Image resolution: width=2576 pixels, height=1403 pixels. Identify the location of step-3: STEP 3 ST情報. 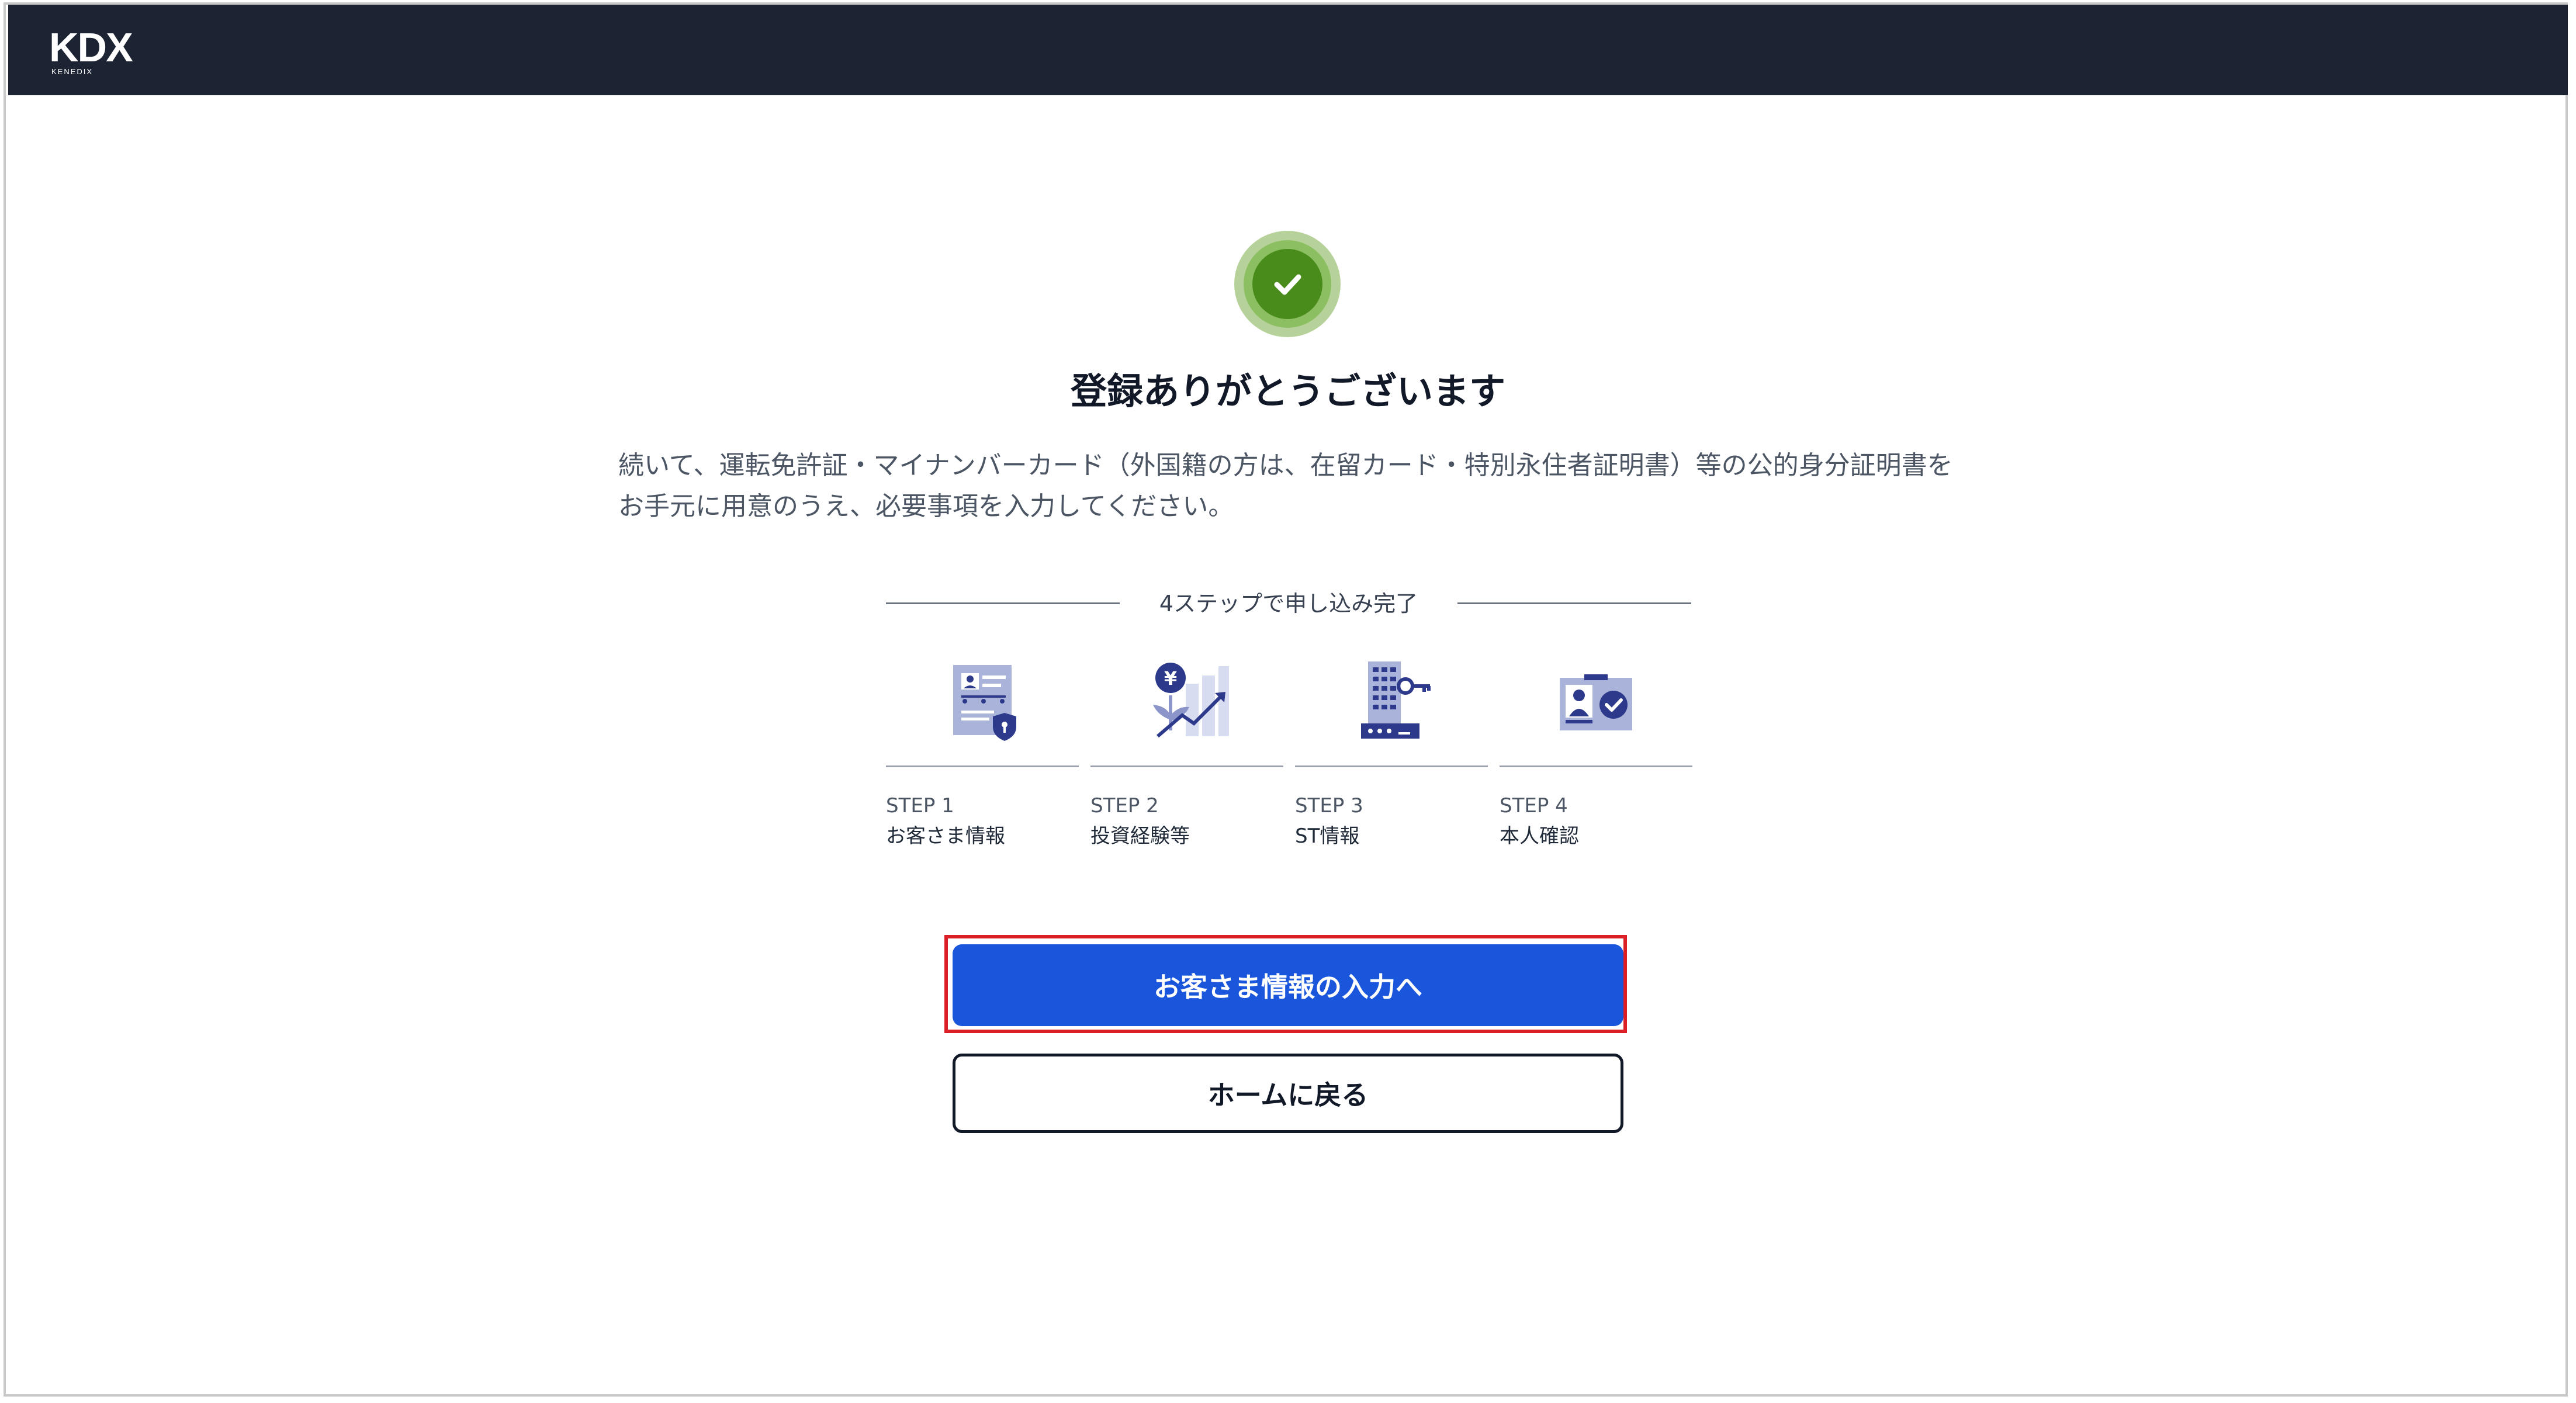
(1391, 750).